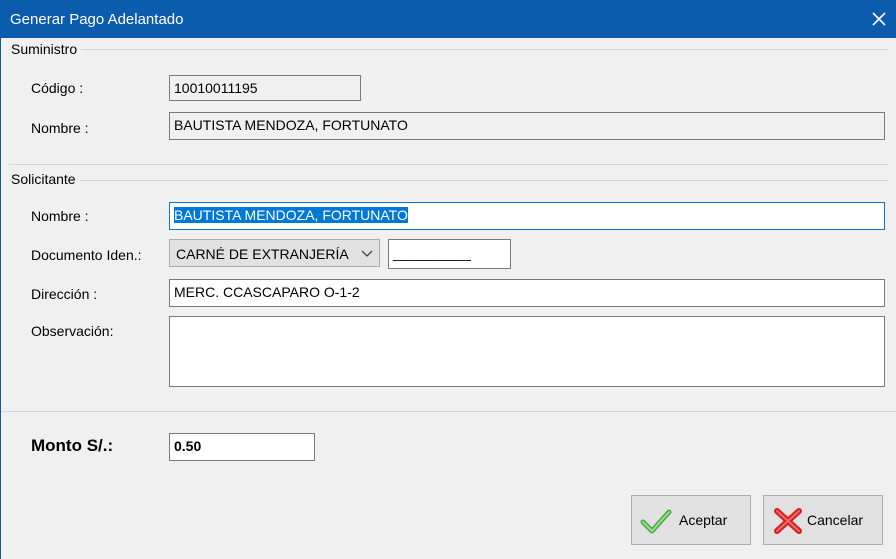  I want to click on cancelar-label: Cancelar, so click(835, 520).